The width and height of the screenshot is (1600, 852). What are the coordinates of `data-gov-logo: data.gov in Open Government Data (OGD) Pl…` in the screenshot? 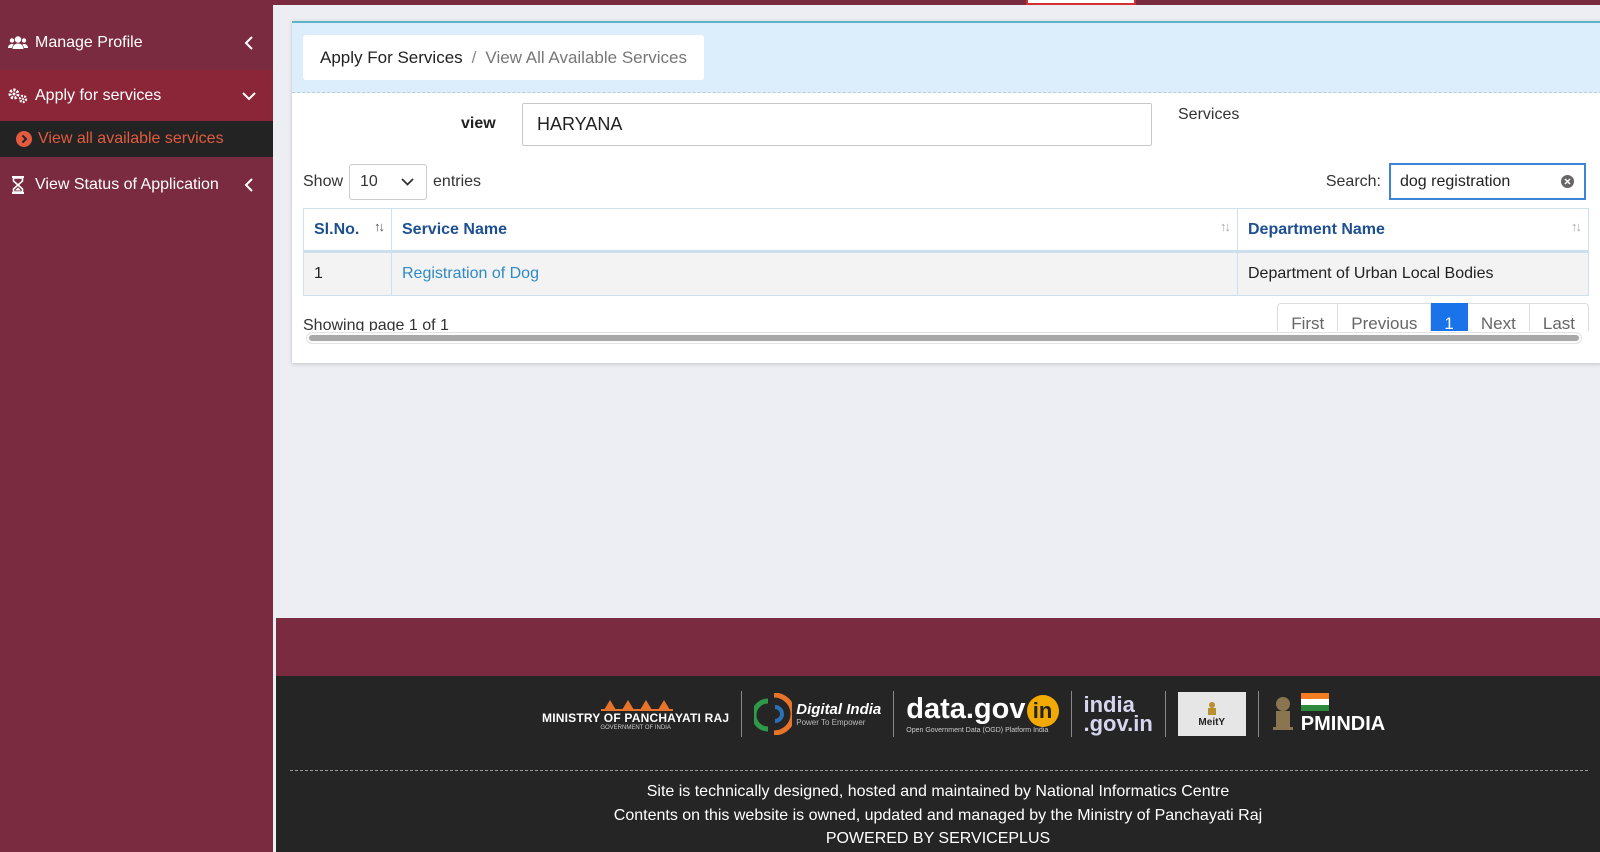 It's located at (982, 714).